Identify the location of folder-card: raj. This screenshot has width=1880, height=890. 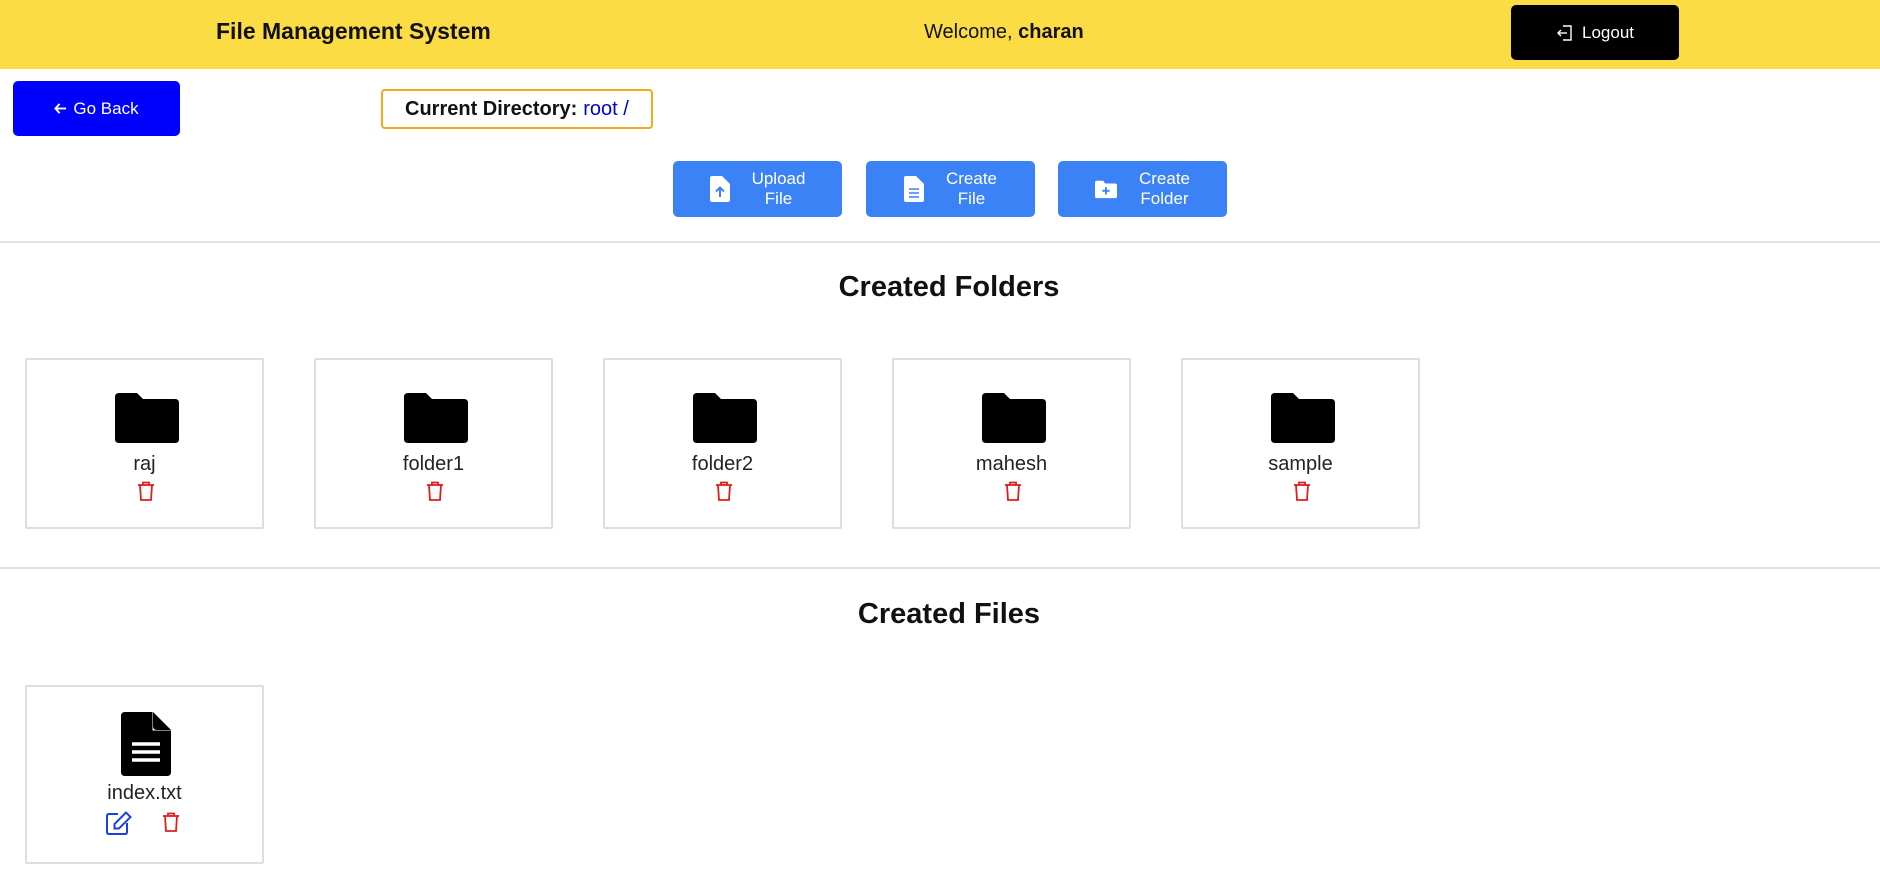
(144, 443).